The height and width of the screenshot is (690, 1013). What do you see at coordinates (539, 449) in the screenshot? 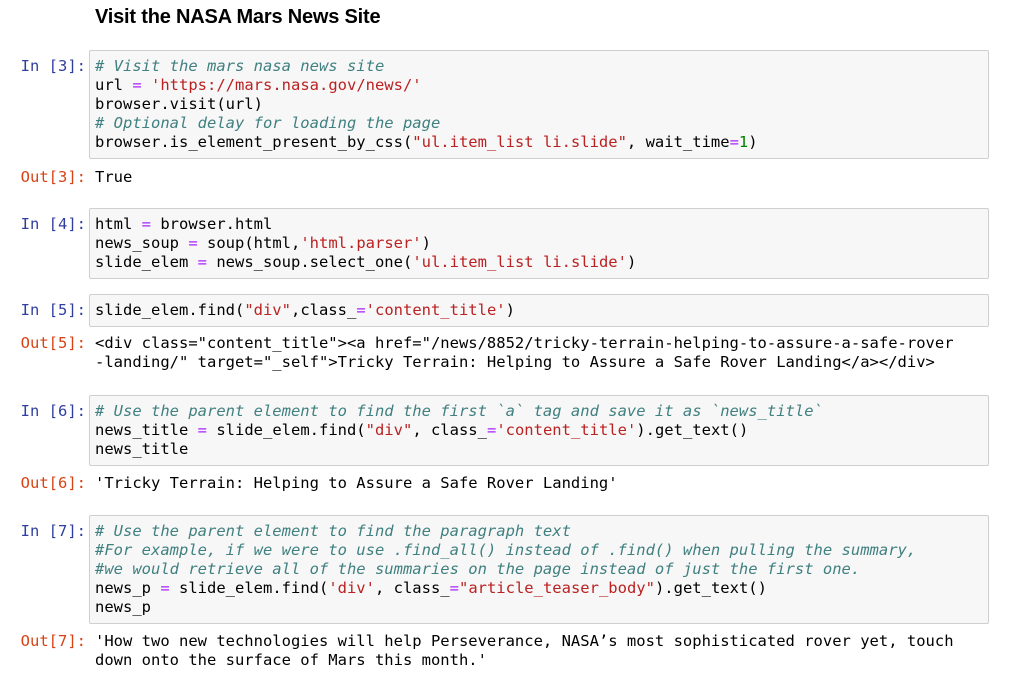
I see `code-line: news_title` at bounding box center [539, 449].